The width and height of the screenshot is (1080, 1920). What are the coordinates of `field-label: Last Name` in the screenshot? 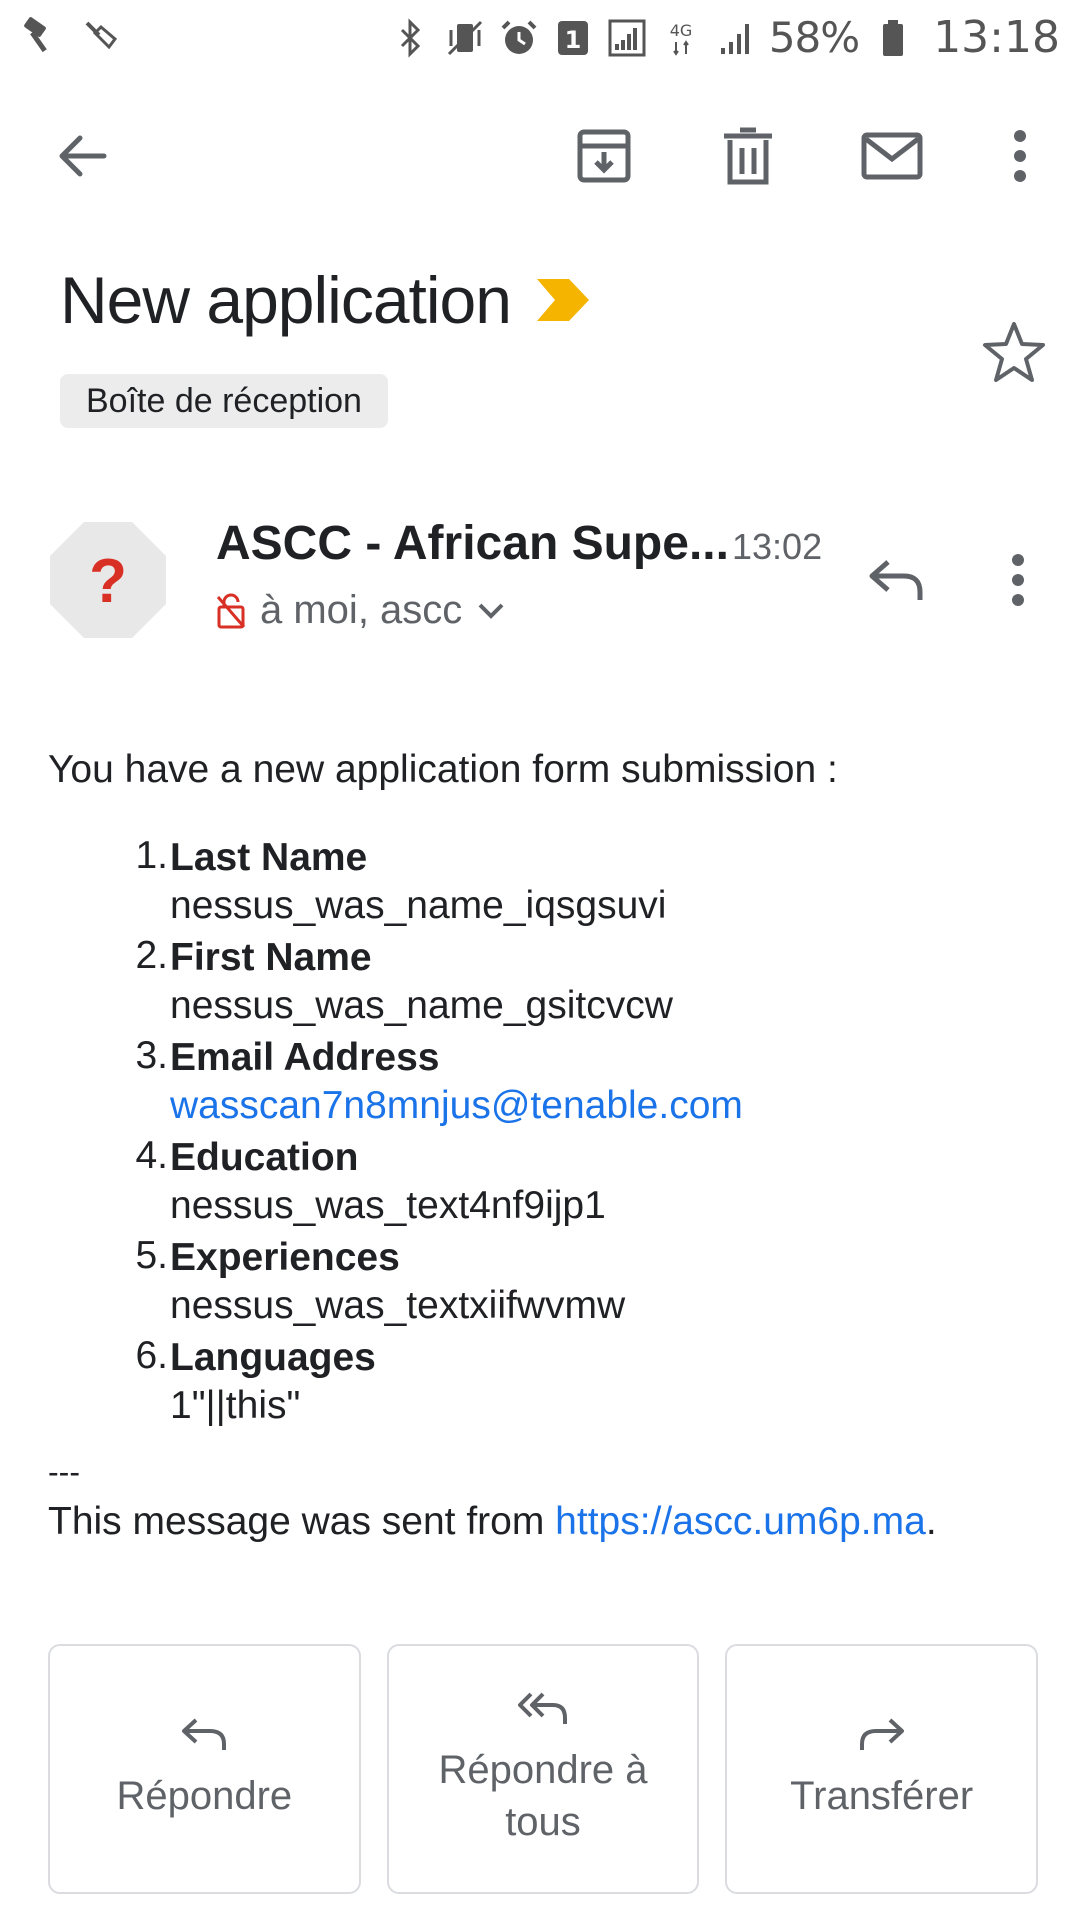 It's located at (269, 857).